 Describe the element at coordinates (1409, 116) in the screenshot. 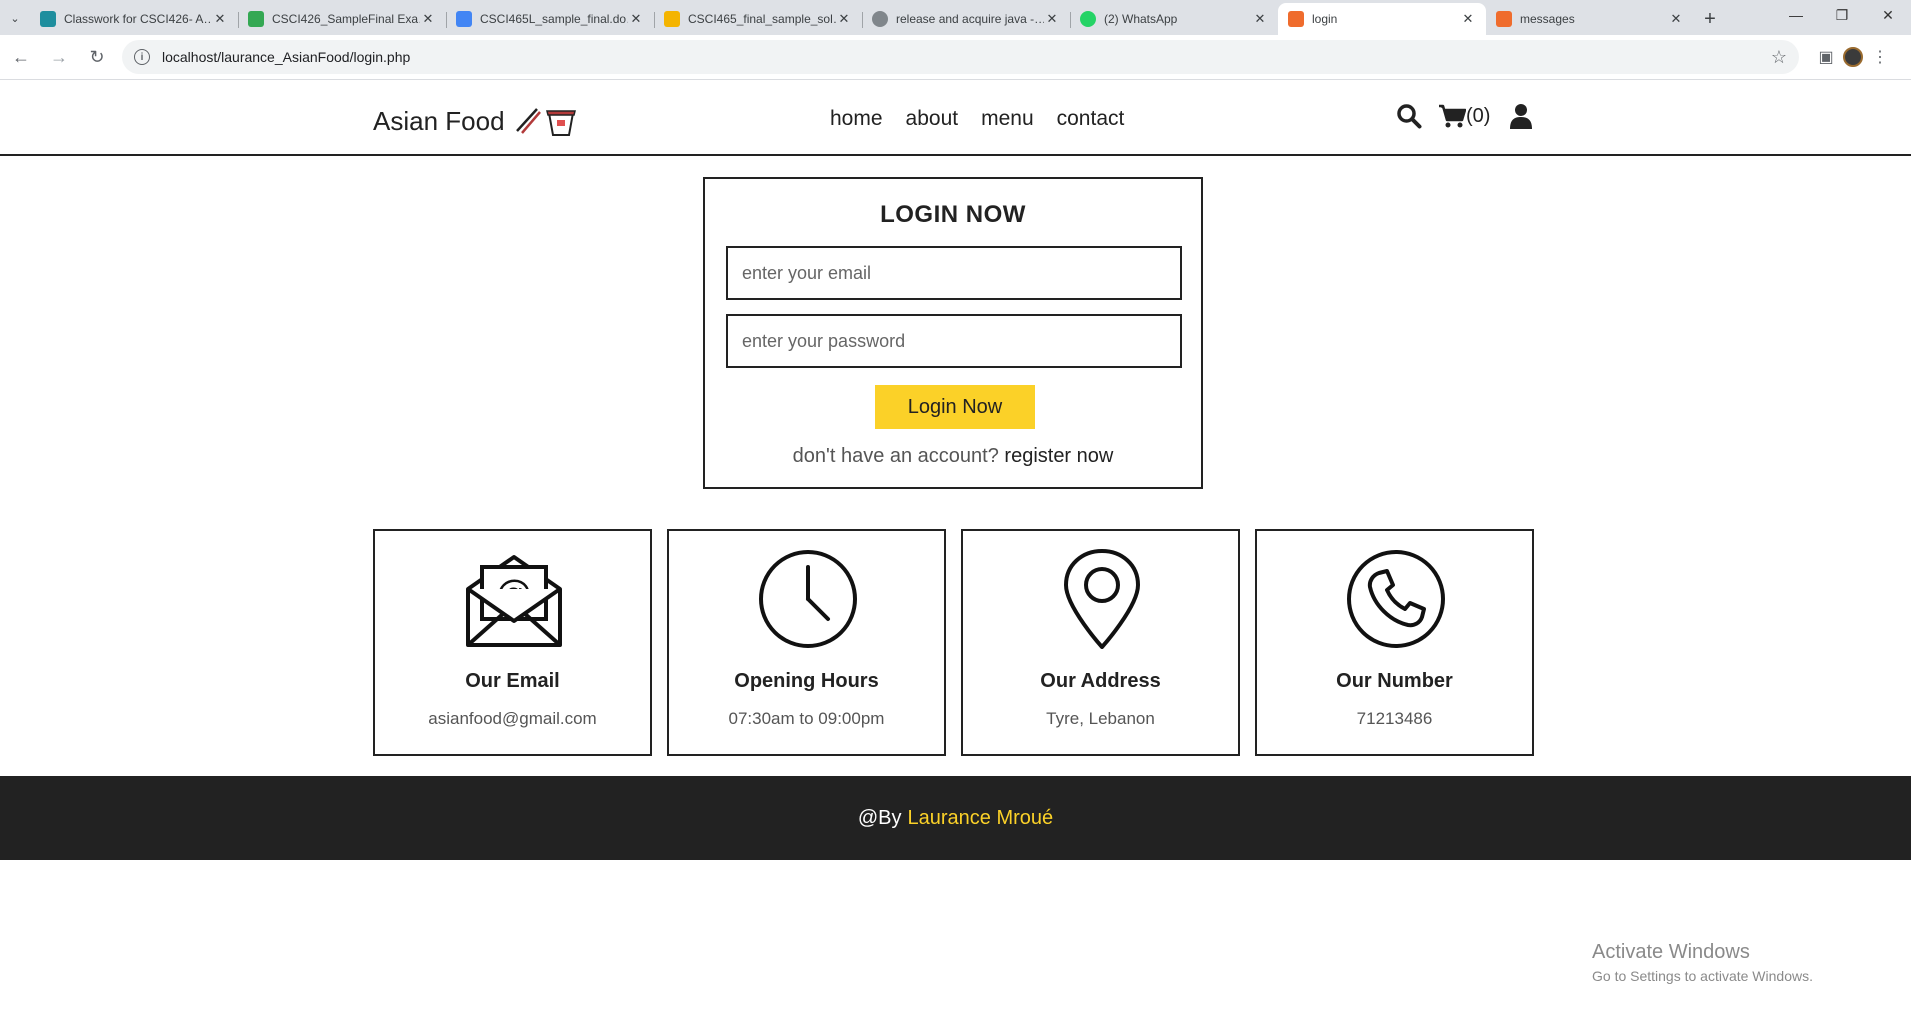

I see `search-icon` at that location.